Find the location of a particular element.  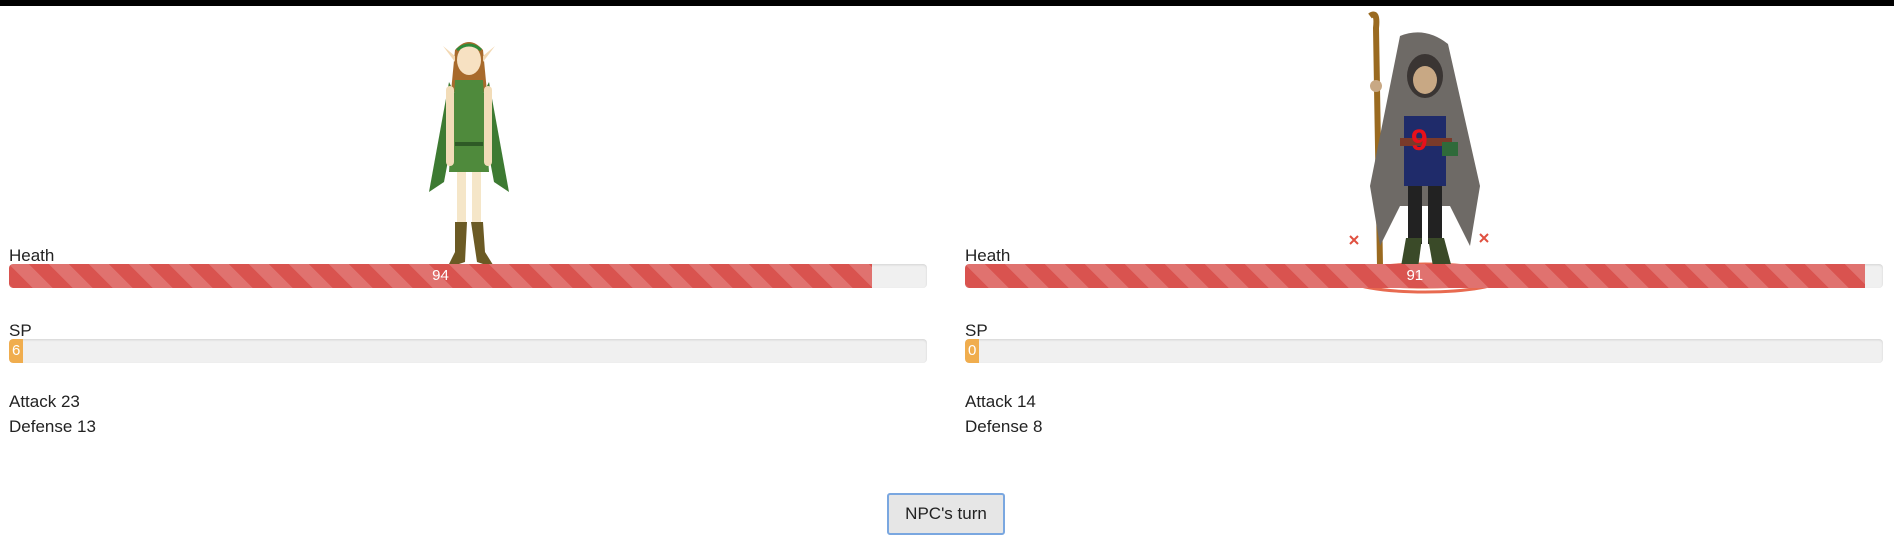

npc-defense-stat: Defense 8 is located at coordinates (1004, 426).